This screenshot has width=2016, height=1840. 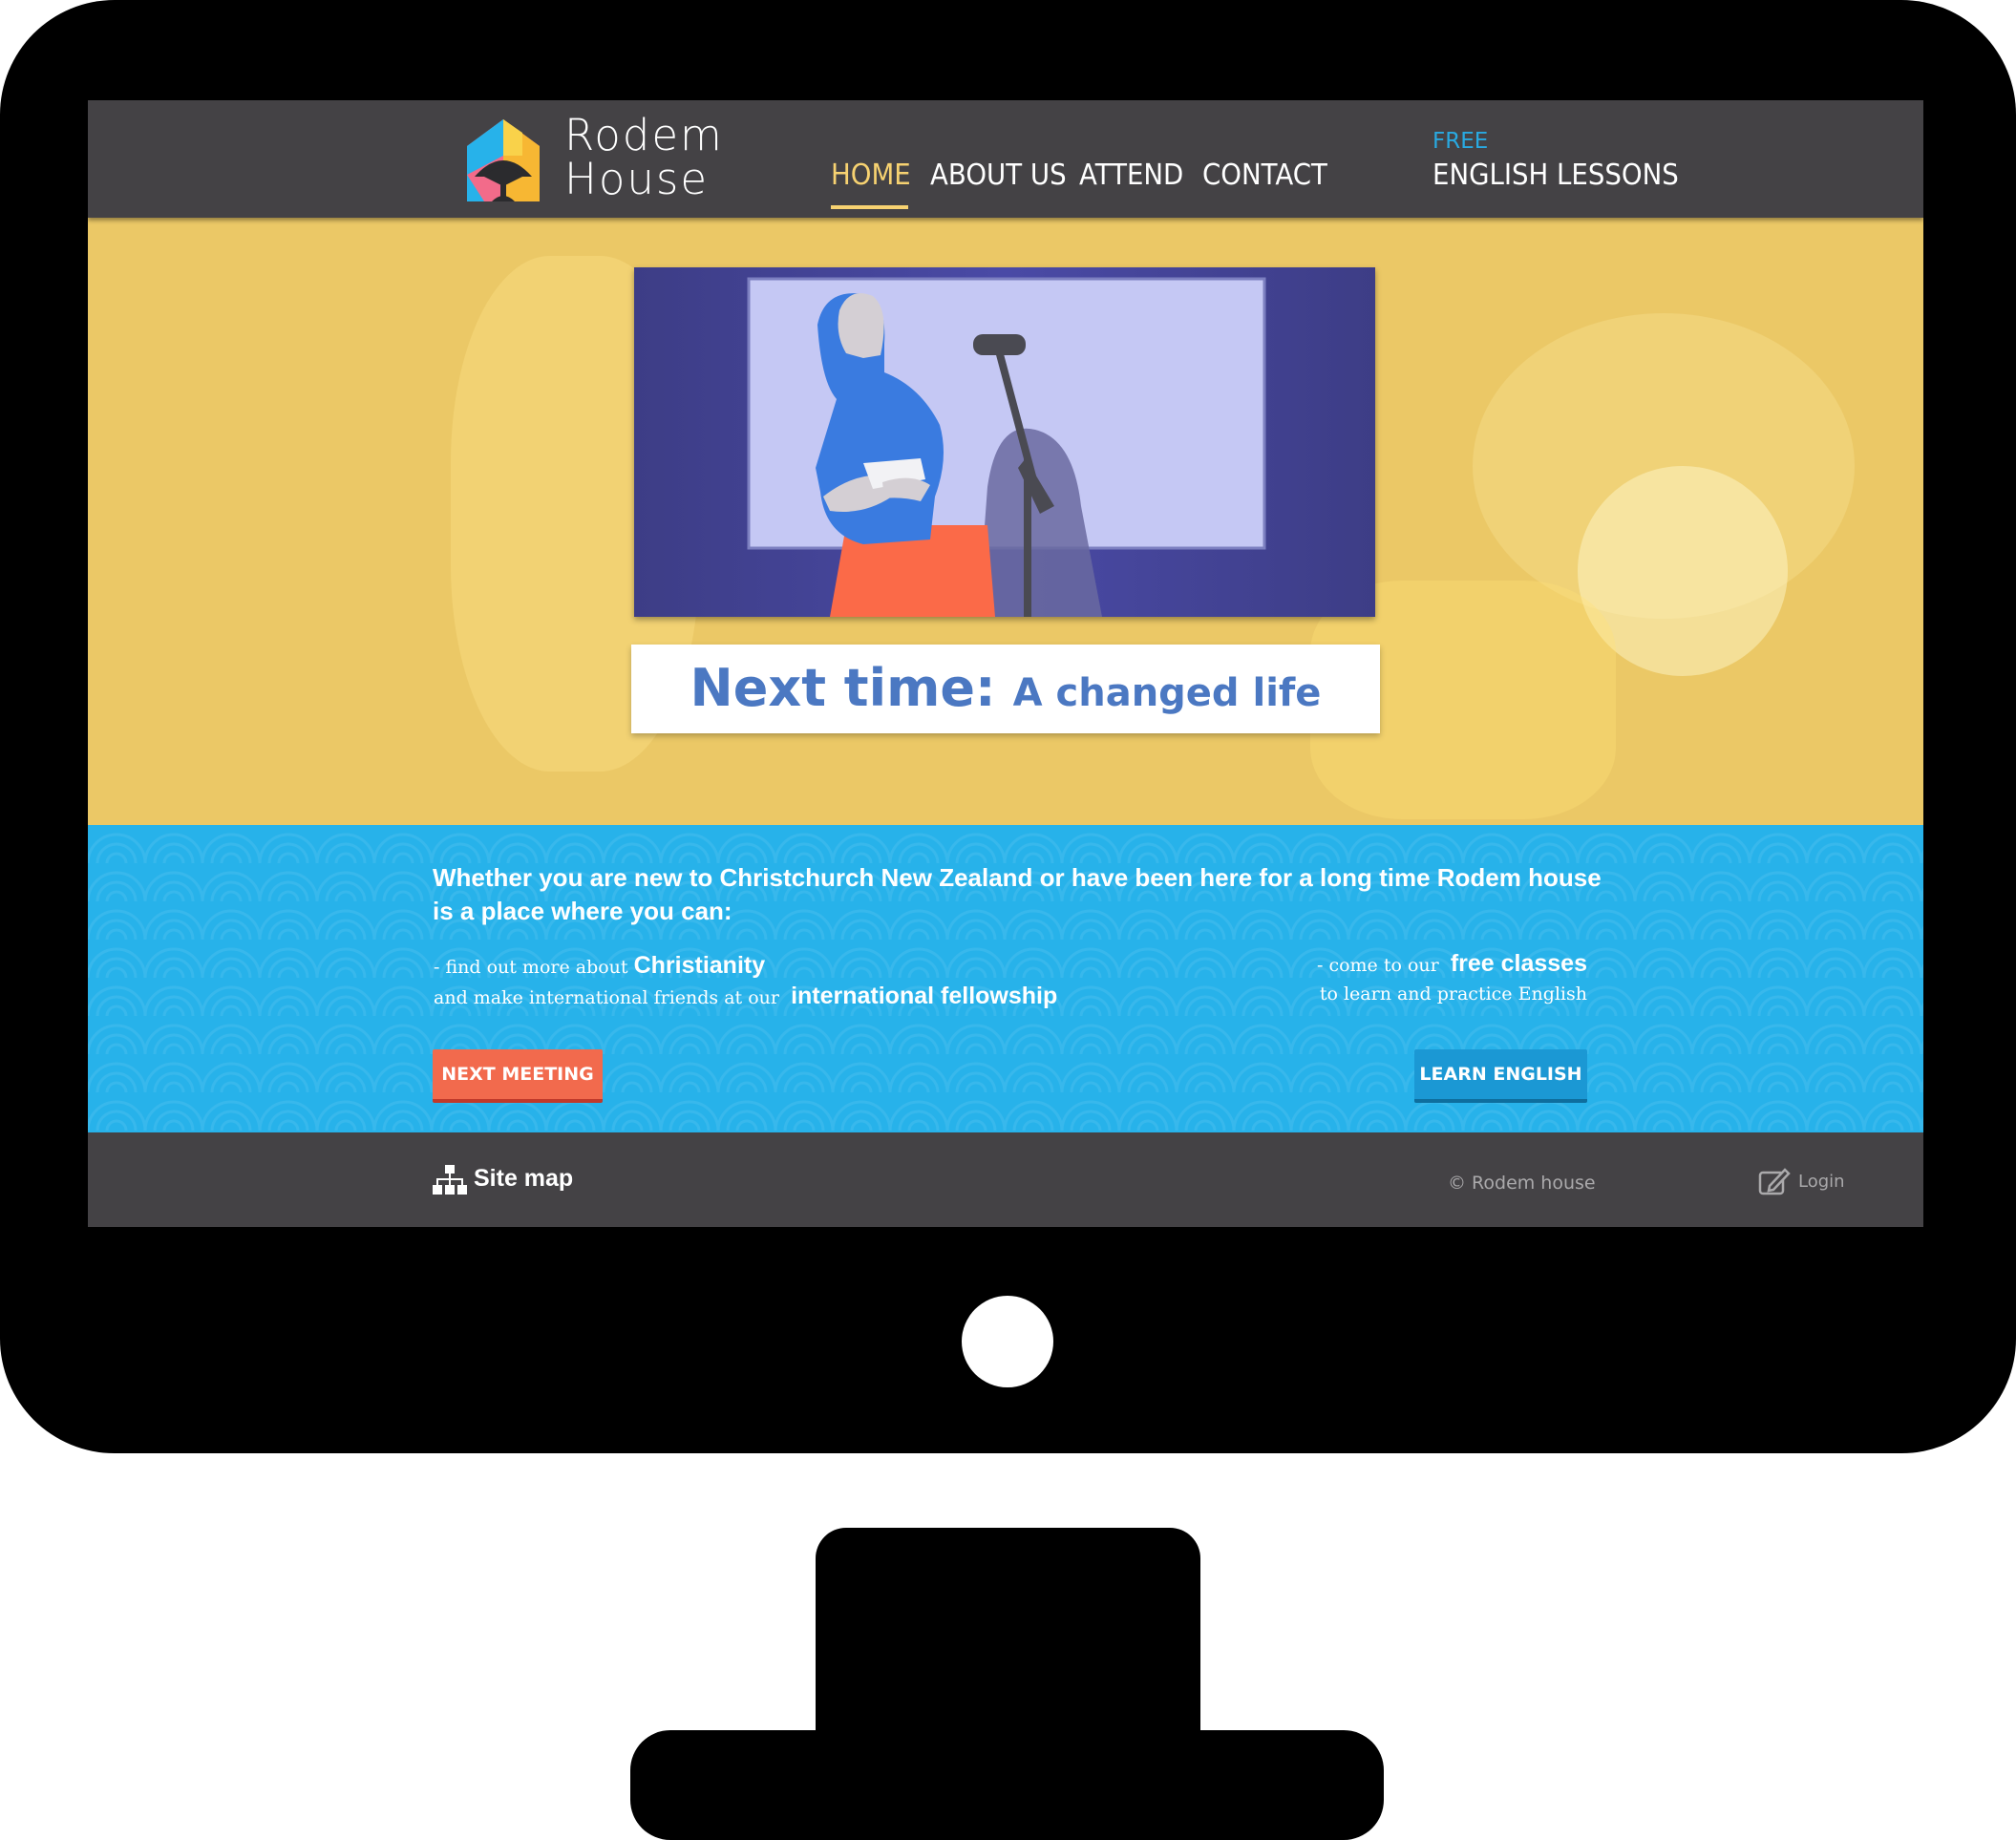 I want to click on next-time-banner: Next time: A changed life, so click(x=1005, y=689).